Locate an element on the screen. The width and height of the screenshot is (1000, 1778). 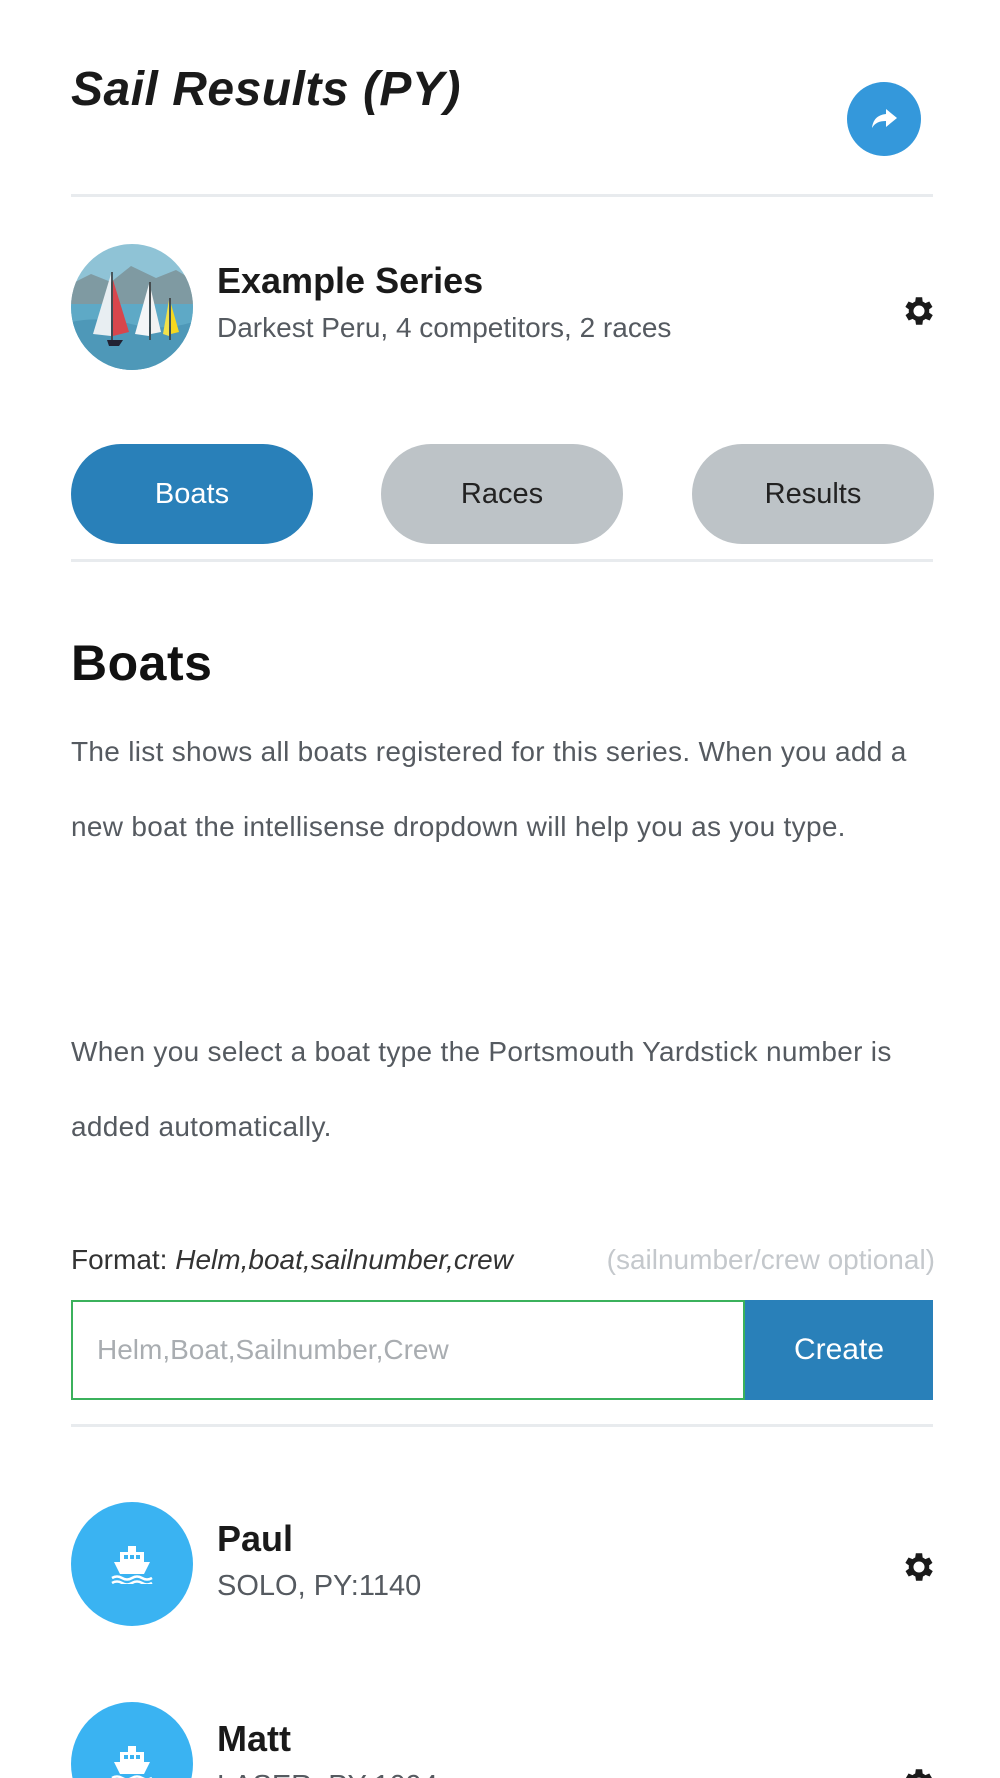
sailboats-image is located at coordinates (132, 307).